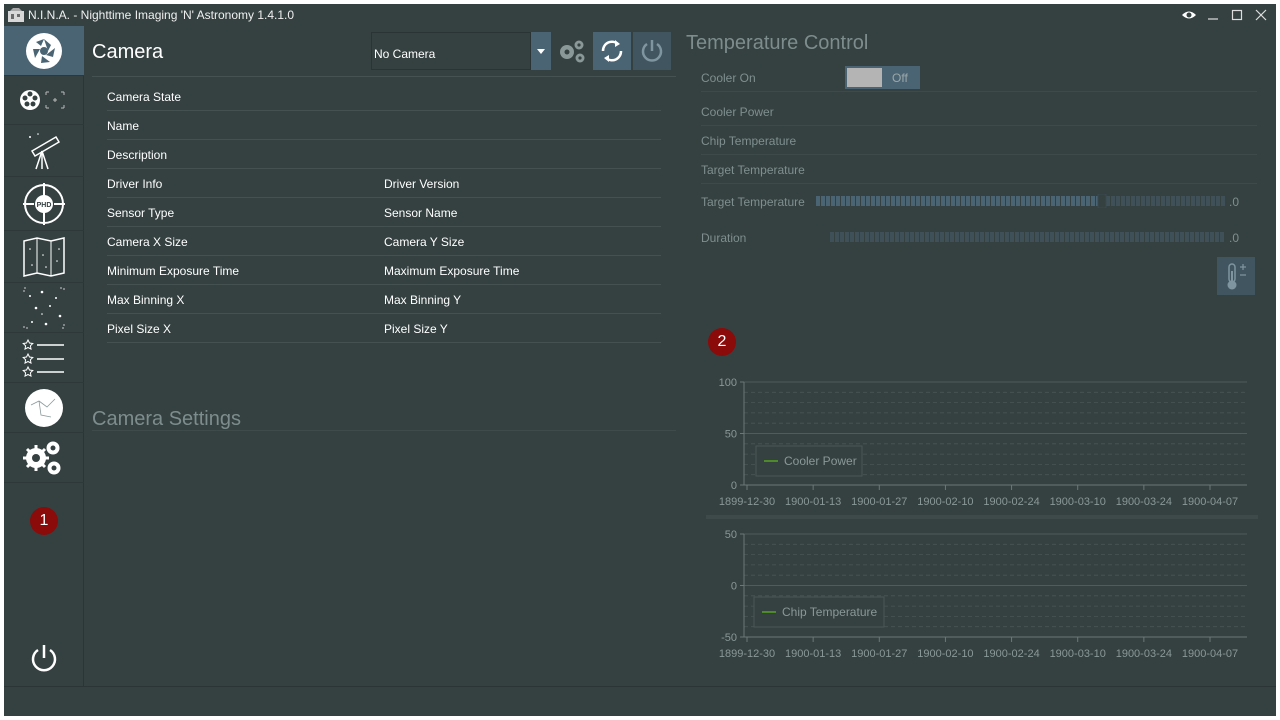  What do you see at coordinates (44, 51) in the screenshot?
I see `sidebar-item-camera` at bounding box center [44, 51].